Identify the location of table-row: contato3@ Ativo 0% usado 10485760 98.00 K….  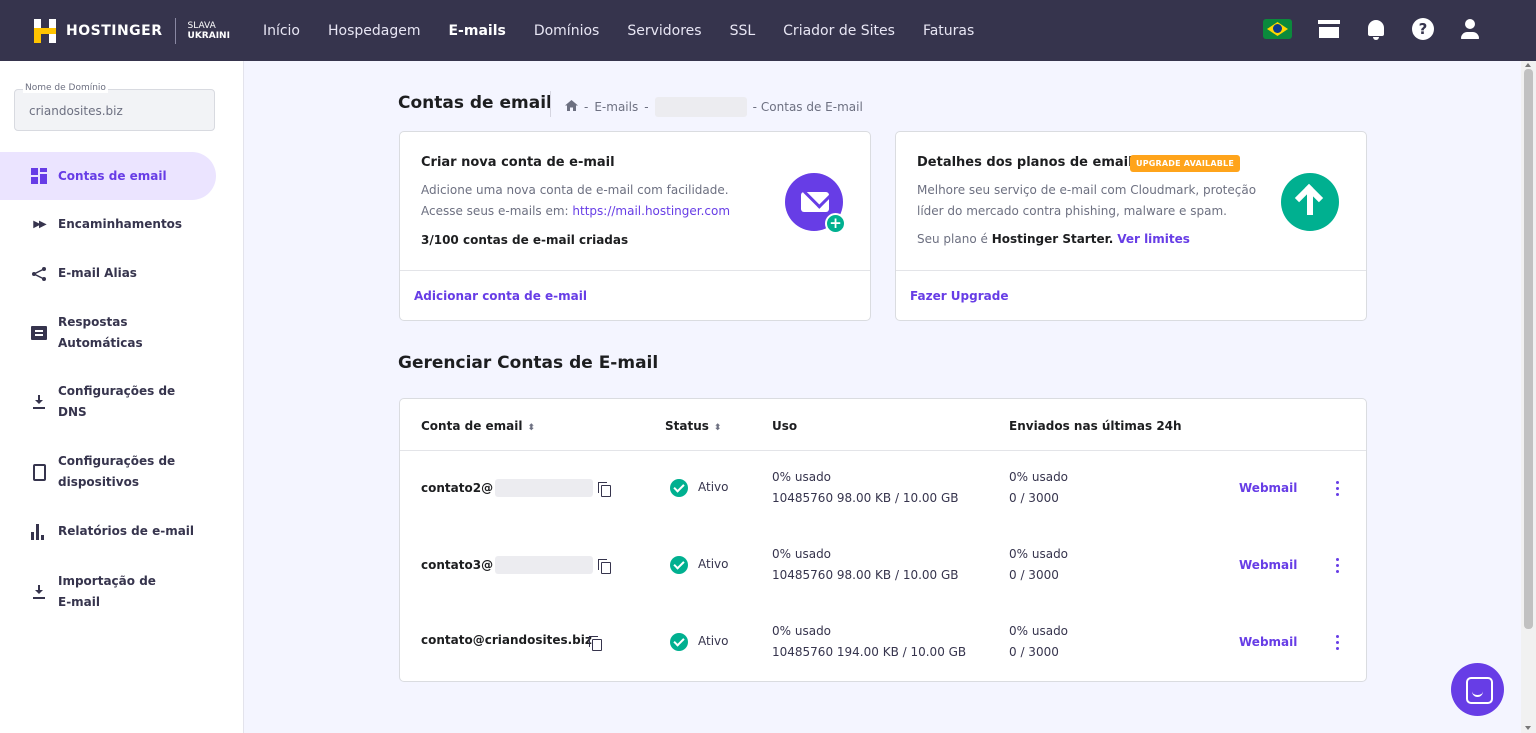
(883, 566).